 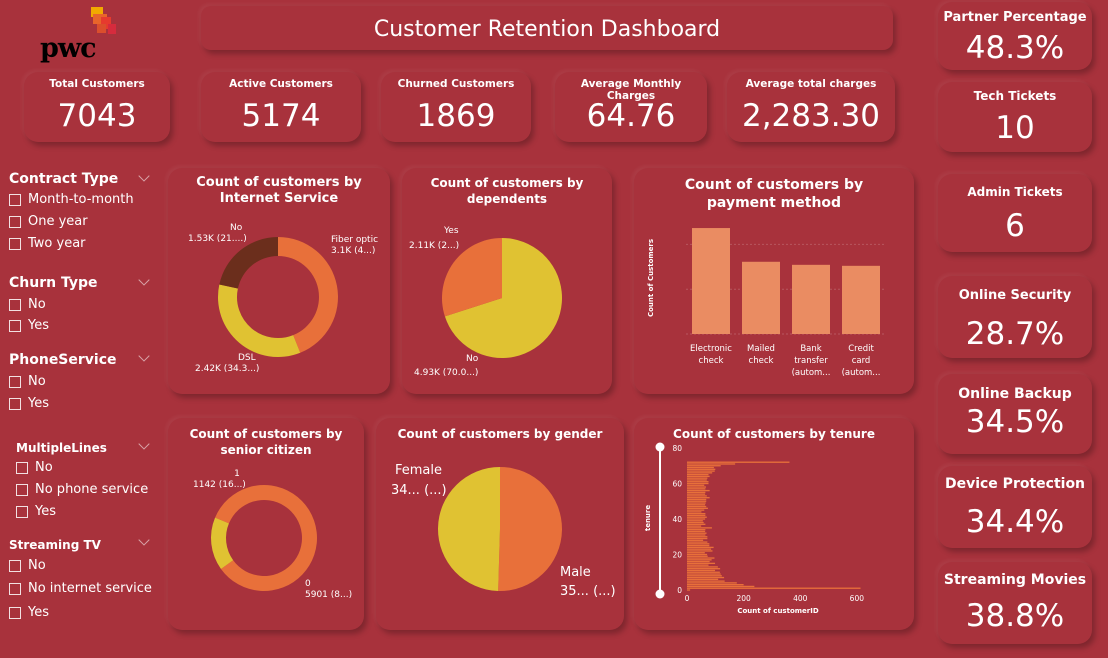 I want to click on data-label-name: Yes, so click(x=451, y=231).